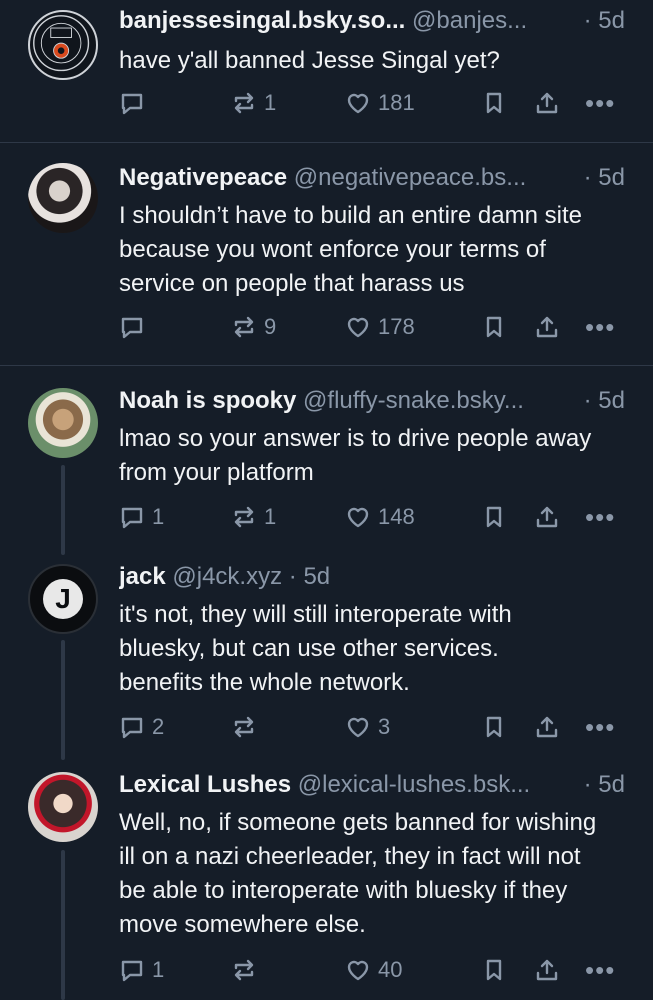 The image size is (653, 1000). Describe the element at coordinates (373, 970) in the screenshot. I see `like-button: 40` at that location.